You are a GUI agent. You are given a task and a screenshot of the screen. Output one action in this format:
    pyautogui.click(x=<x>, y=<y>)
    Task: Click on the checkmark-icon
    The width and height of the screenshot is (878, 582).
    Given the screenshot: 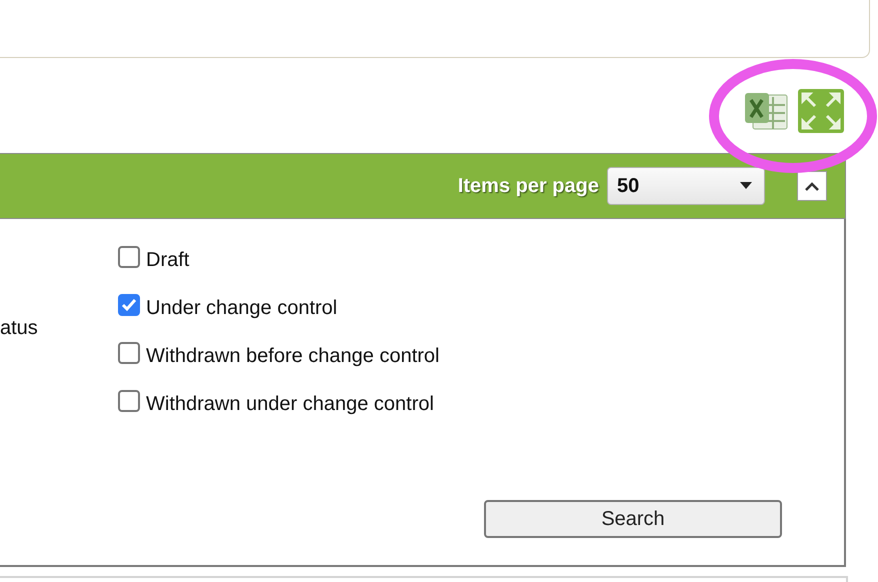 What is the action you would take?
    pyautogui.click(x=129, y=305)
    